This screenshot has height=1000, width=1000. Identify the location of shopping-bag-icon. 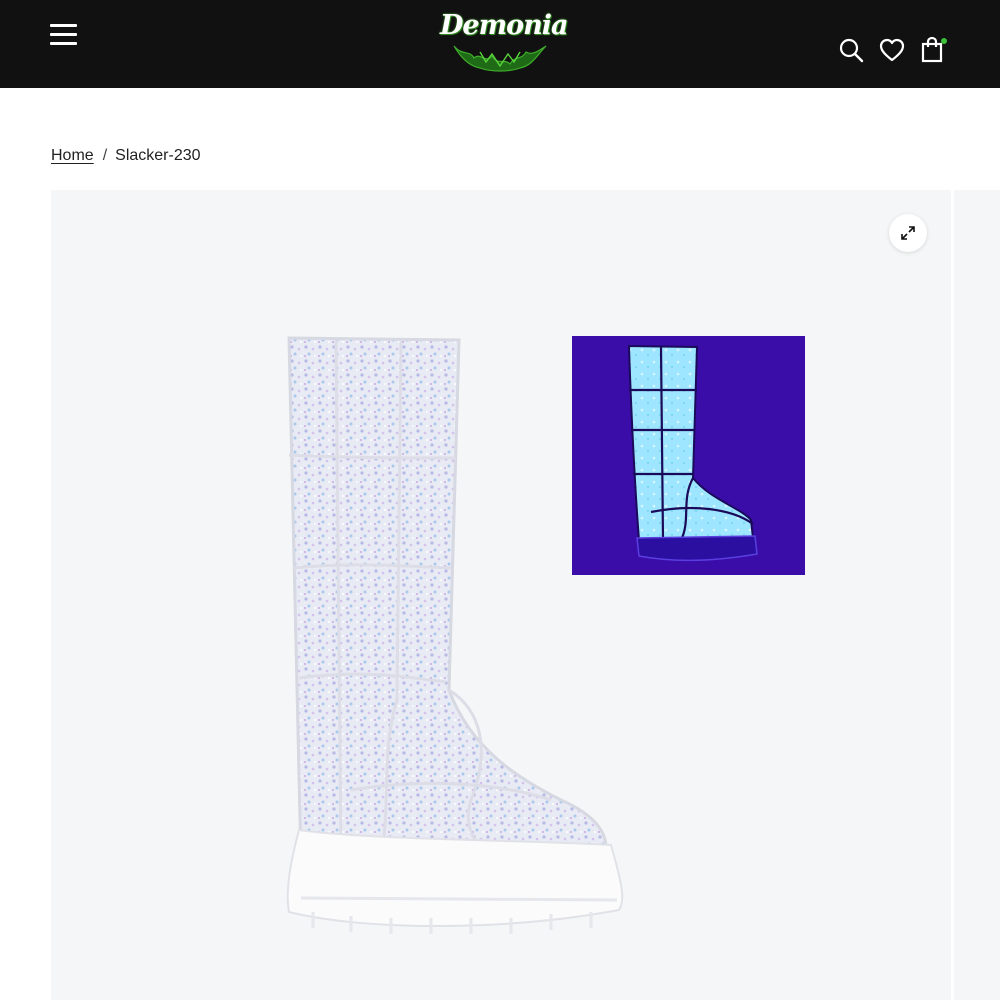
(933, 50).